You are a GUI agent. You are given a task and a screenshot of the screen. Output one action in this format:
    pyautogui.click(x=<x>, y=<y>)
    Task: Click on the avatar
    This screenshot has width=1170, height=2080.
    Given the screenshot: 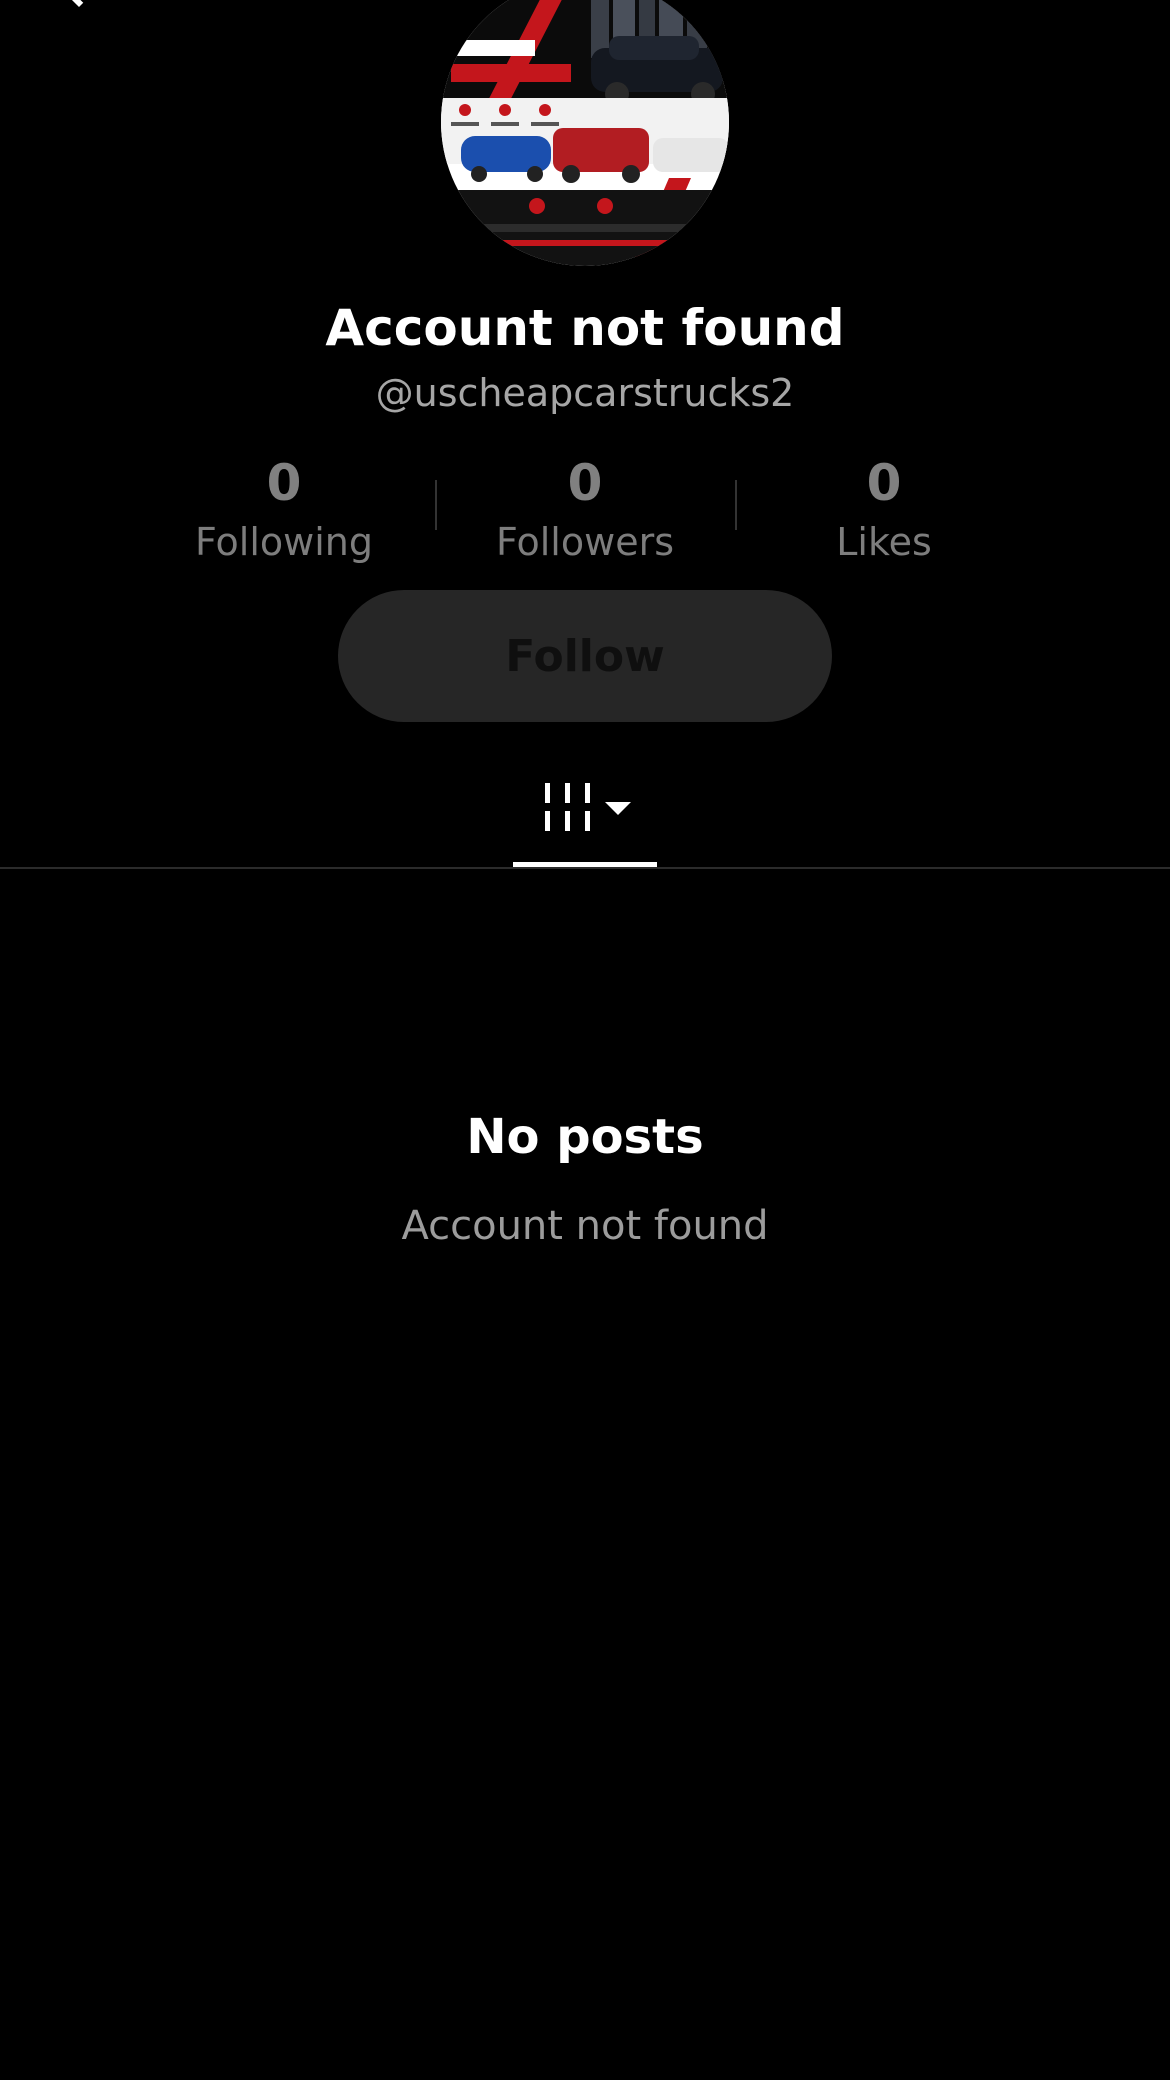 What is the action you would take?
    pyautogui.click(x=585, y=133)
    